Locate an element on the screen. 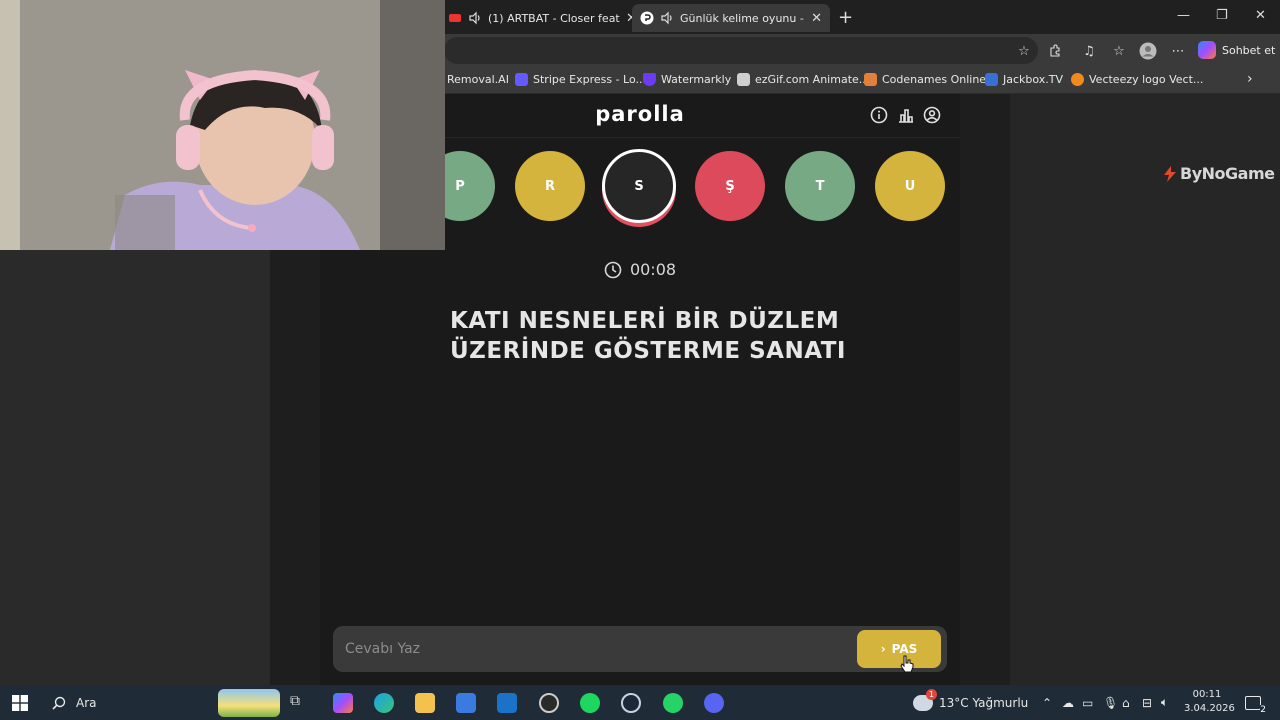 The height and width of the screenshot is (720, 1280). edge-icon is located at coordinates (384, 703).